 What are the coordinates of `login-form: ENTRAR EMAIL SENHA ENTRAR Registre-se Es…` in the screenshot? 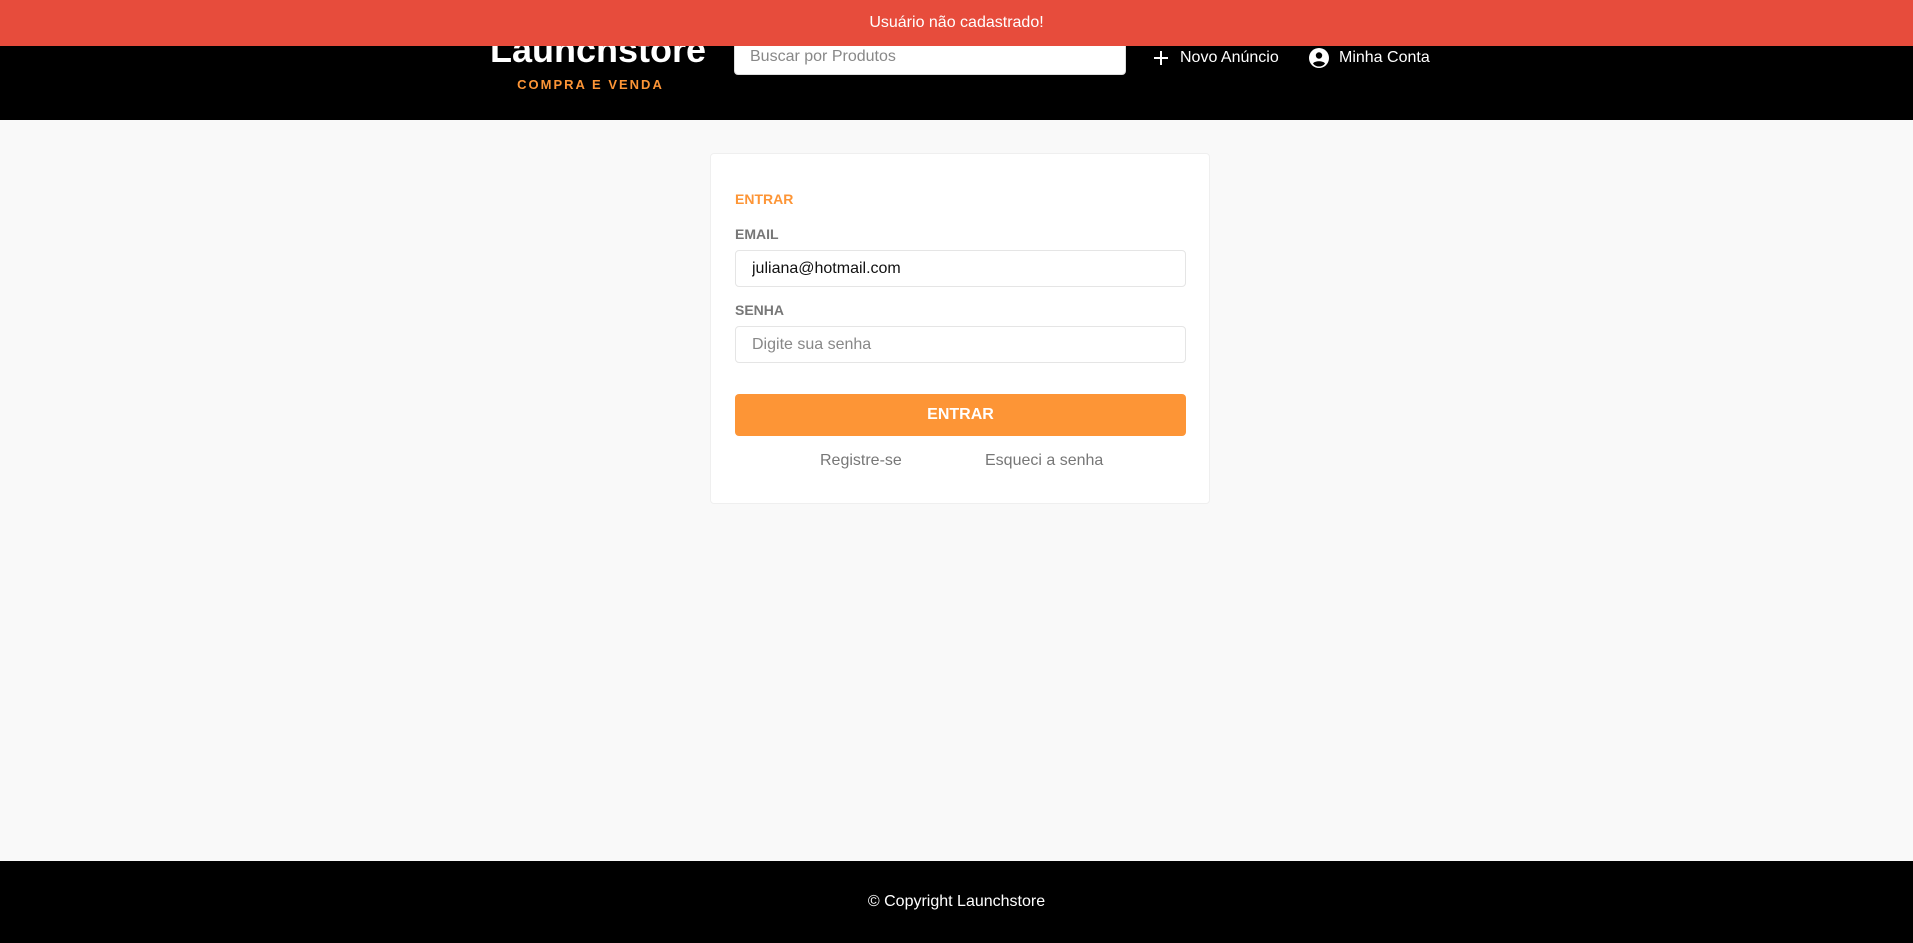 It's located at (960, 328).